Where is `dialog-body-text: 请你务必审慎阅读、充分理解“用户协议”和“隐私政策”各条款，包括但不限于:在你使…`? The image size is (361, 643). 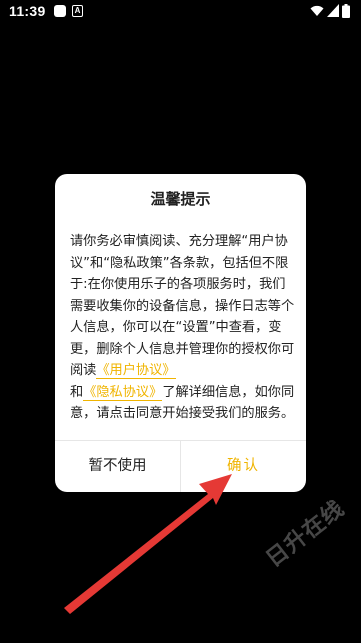 dialog-body-text: 请你务必审慎阅读、充分理解“用户协议”和“隐私政策”各条款，包括但不限于:在你使… is located at coordinates (182, 306).